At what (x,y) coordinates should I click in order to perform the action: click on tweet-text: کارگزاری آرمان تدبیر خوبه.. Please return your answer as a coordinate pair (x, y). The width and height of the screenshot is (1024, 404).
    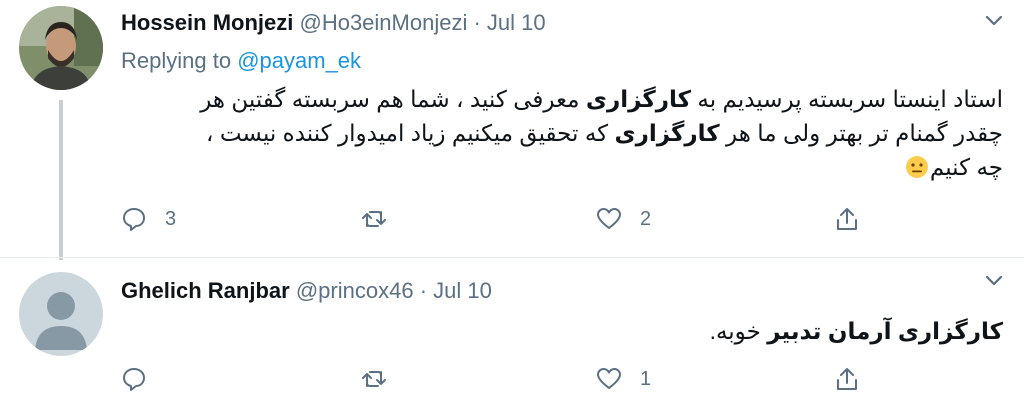
    Looking at the image, I should click on (562, 331).